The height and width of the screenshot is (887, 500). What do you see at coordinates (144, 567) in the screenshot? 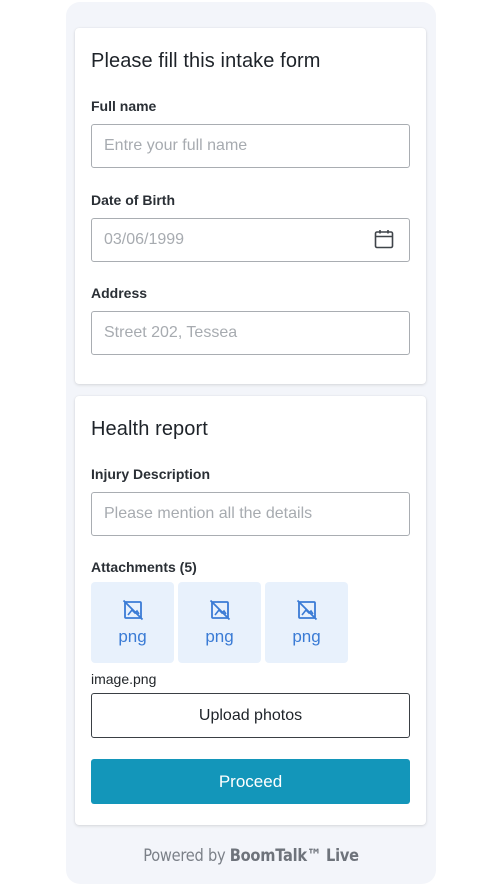
I see `attachments-label: Attachments (5)` at bounding box center [144, 567].